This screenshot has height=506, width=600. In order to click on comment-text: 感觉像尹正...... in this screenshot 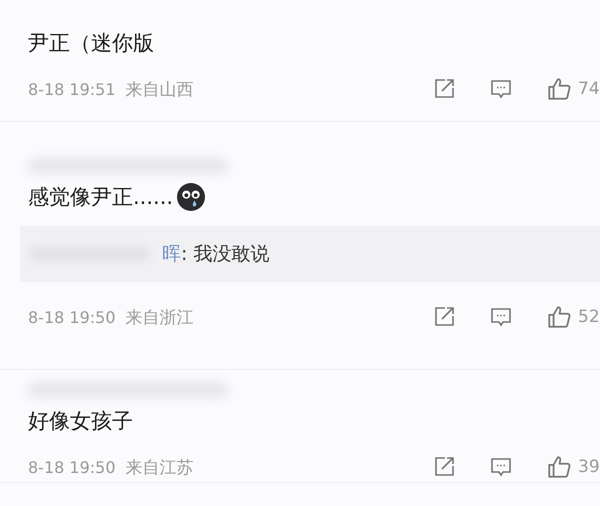, I will do `click(101, 197)`.